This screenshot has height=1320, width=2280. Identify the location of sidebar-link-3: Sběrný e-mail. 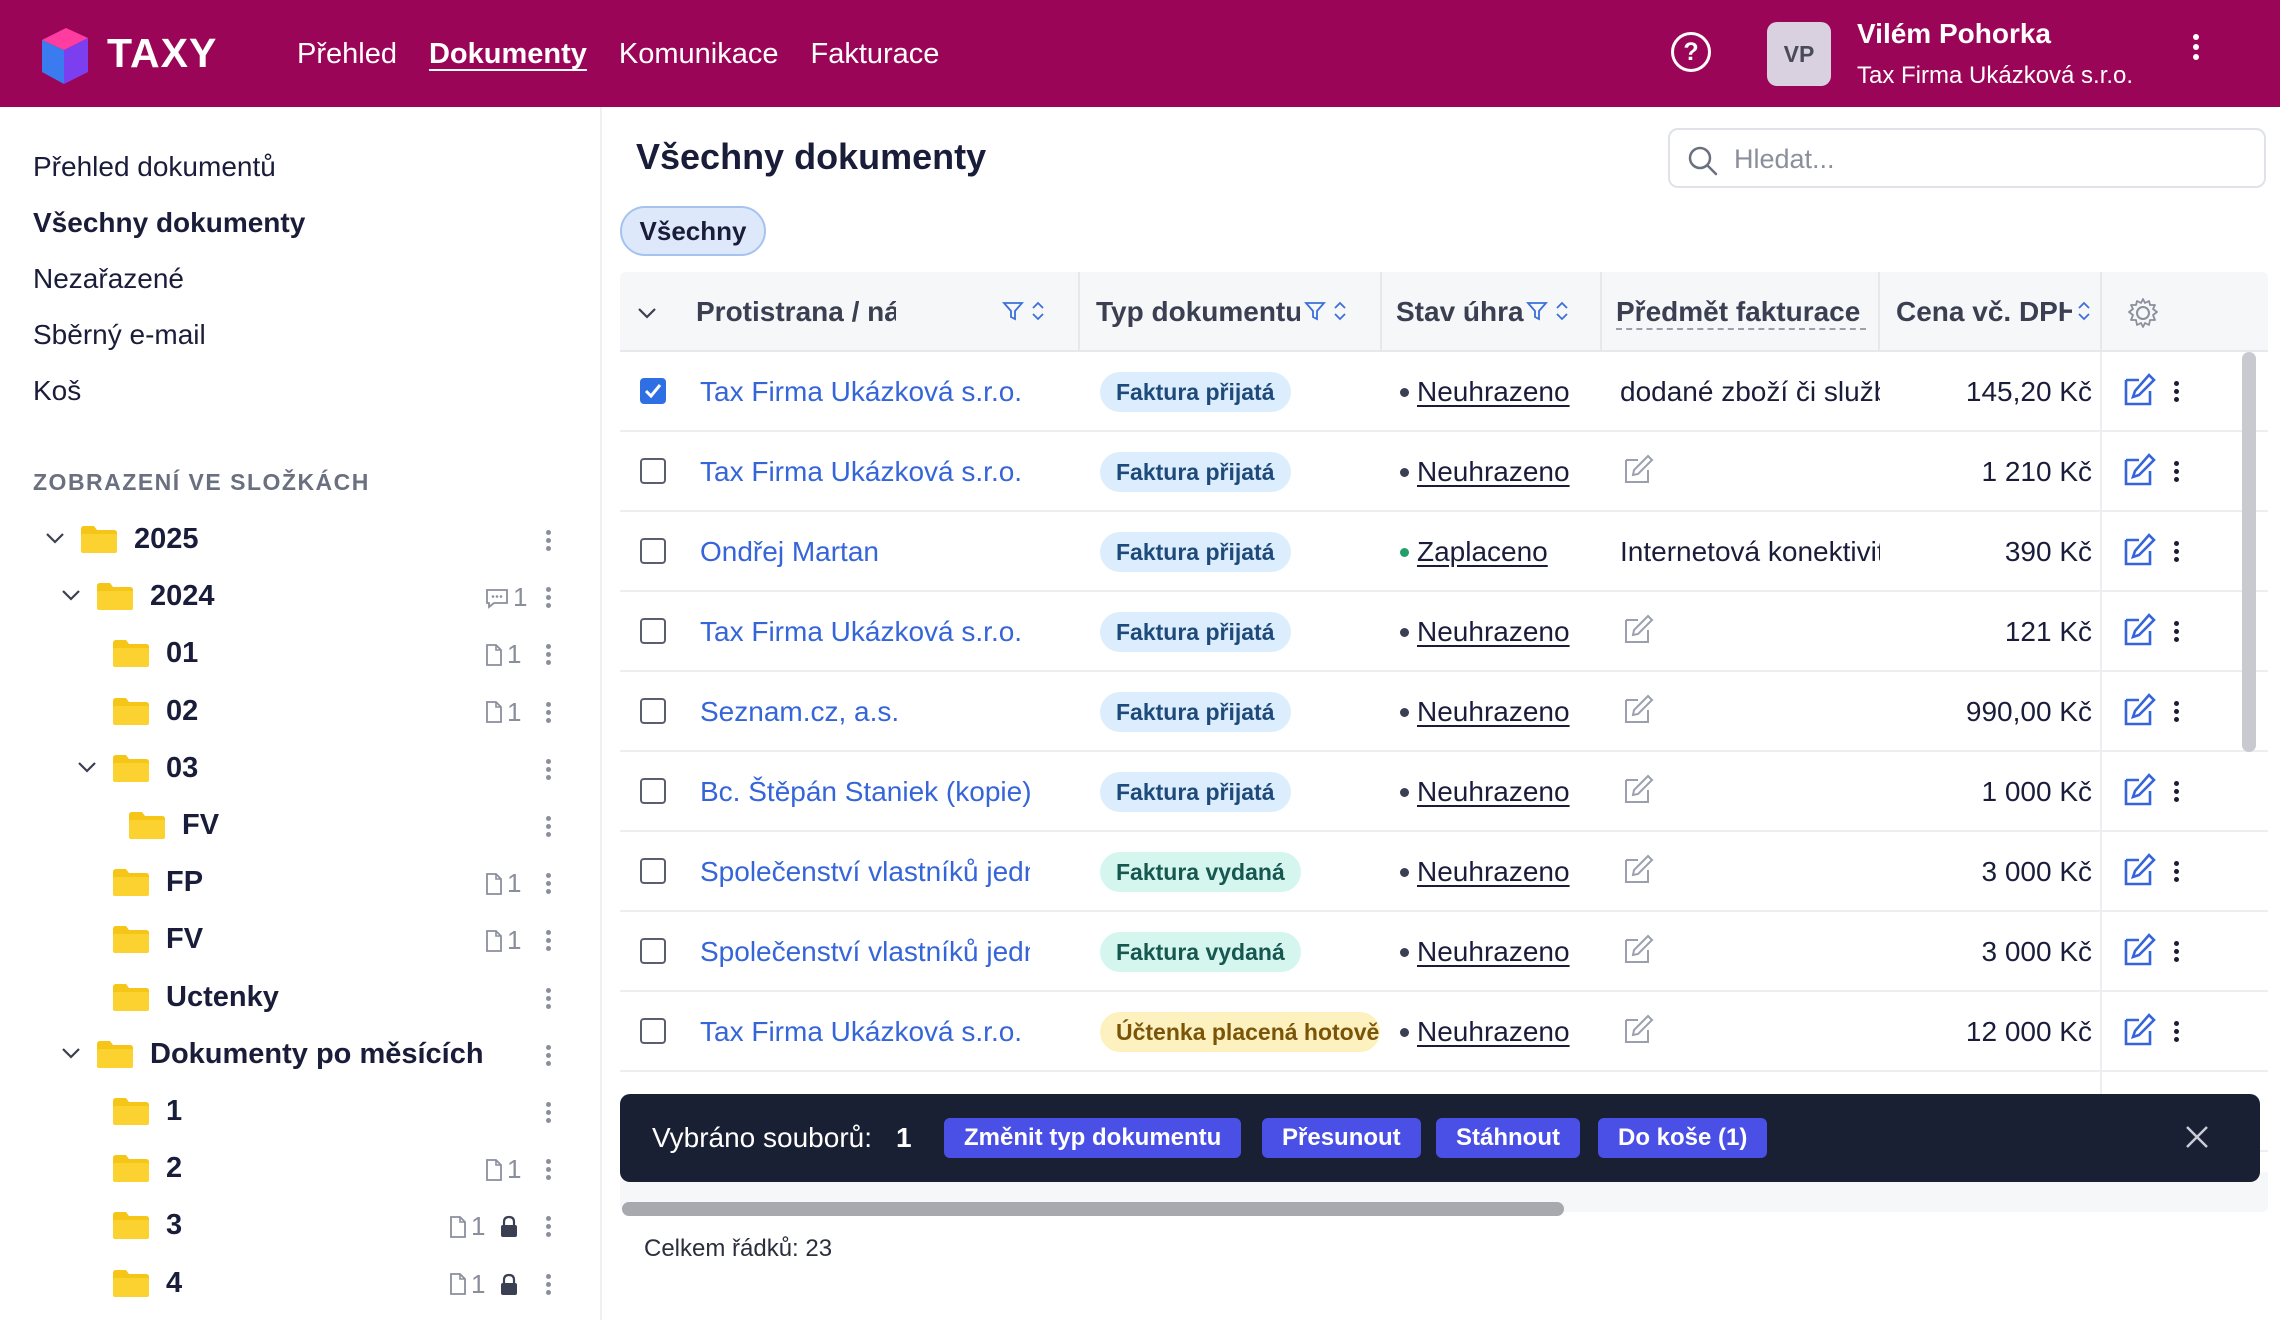
(119, 335).